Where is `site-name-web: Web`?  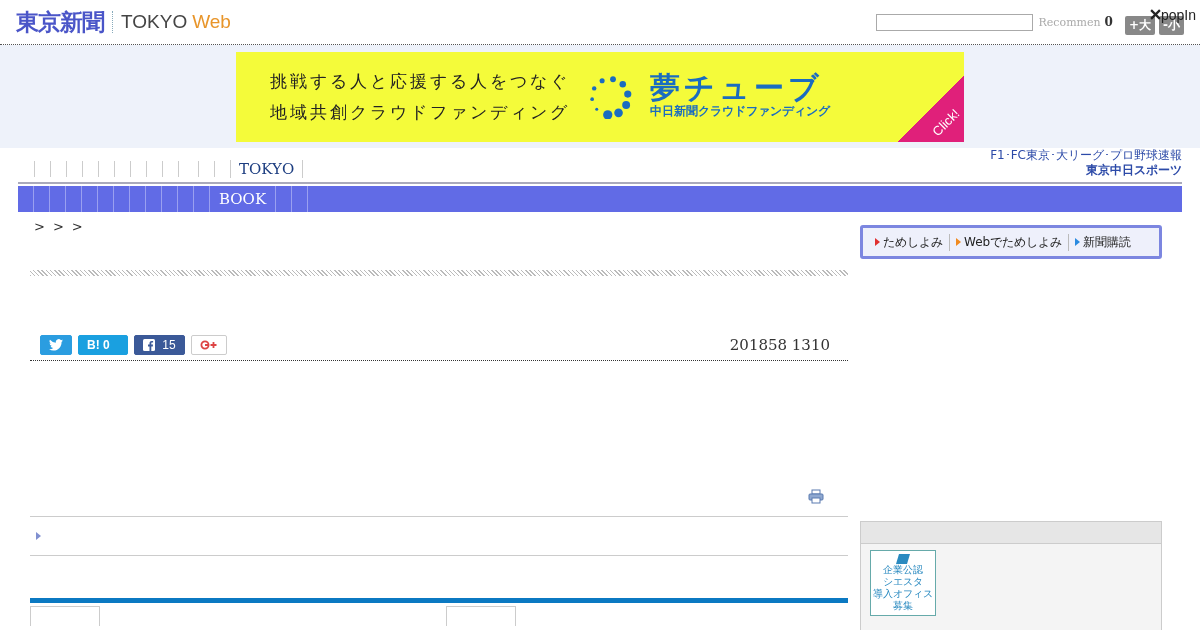
site-name-web: Web is located at coordinates (211, 21).